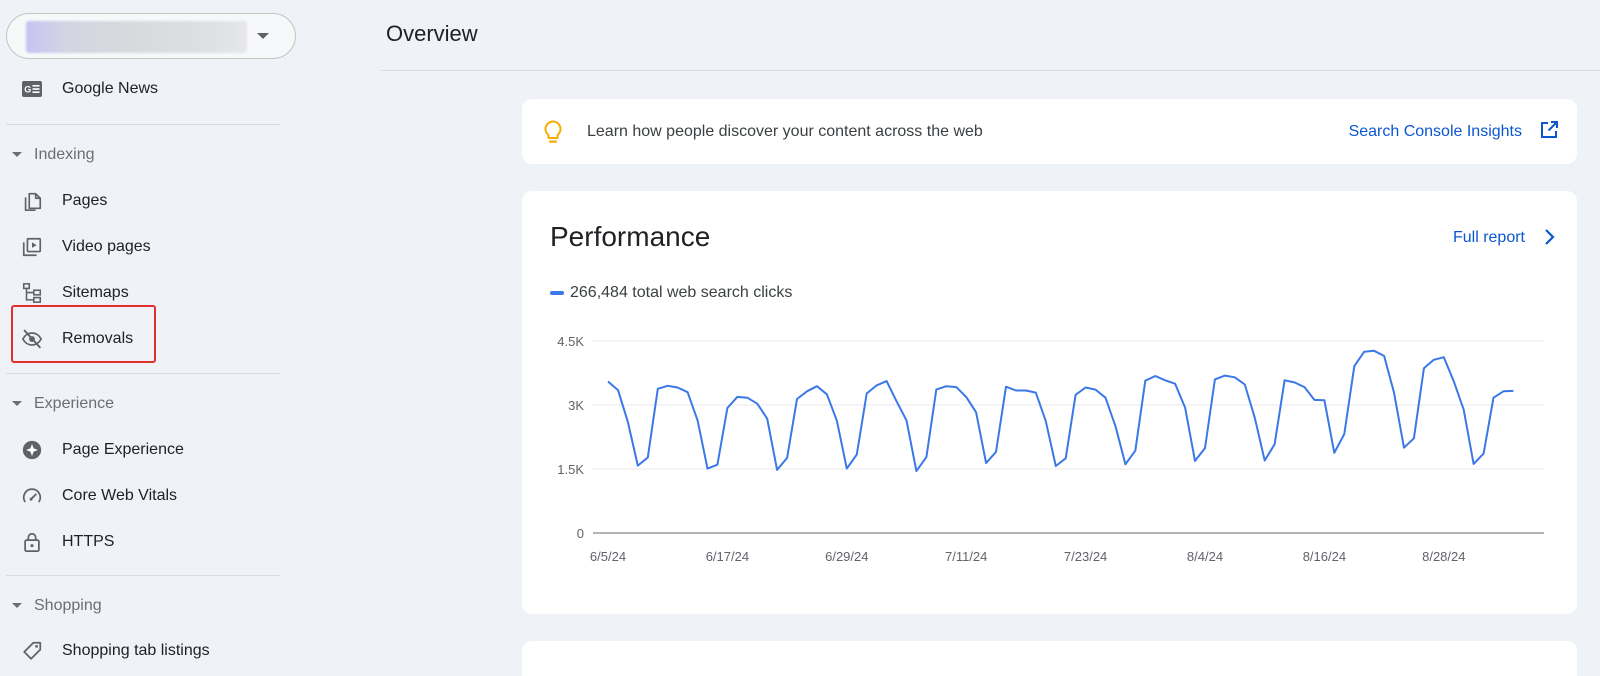 The width and height of the screenshot is (1600, 676). What do you see at coordinates (570, 341) in the screenshot?
I see `y-tick-label: 4.5K` at bounding box center [570, 341].